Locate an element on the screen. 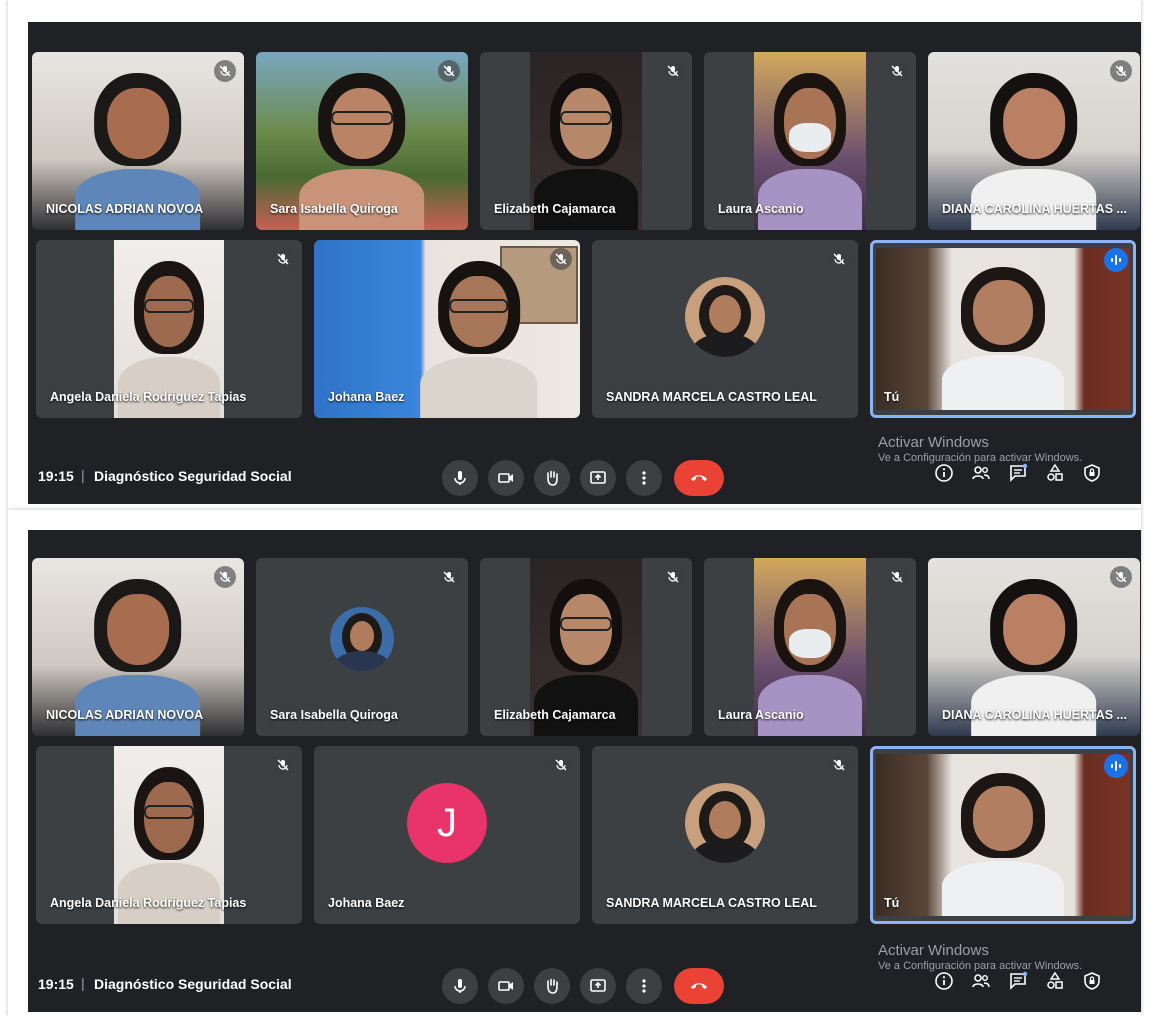 The width and height of the screenshot is (1149, 1016). present-screen-icon is located at coordinates (598, 985).